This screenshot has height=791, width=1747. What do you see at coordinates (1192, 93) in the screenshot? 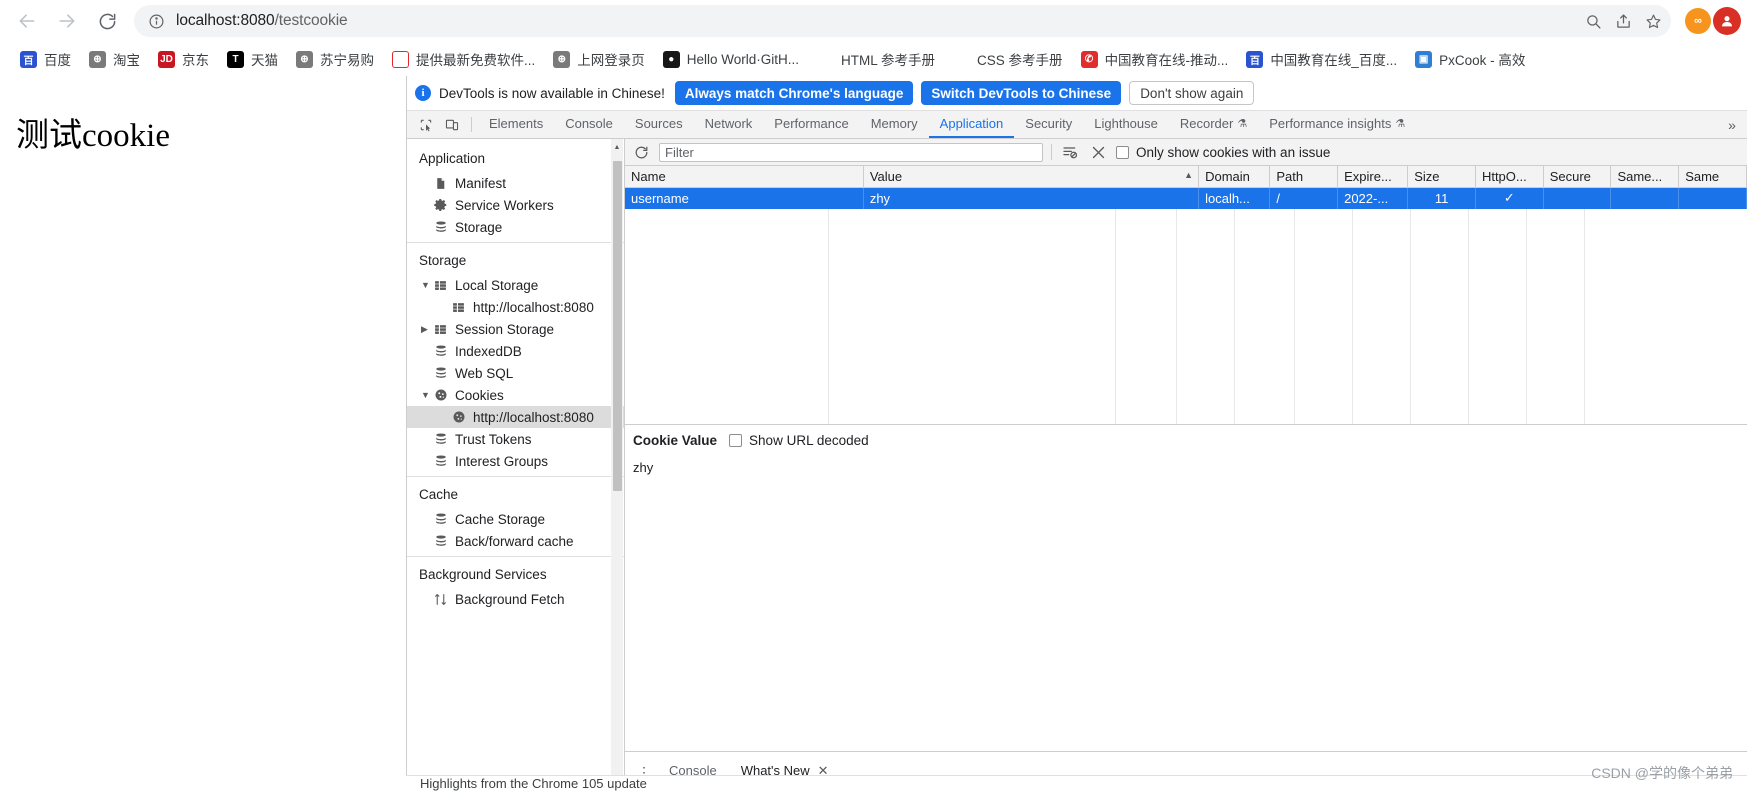
I see `dont-show-again-button: Don't show again` at bounding box center [1192, 93].